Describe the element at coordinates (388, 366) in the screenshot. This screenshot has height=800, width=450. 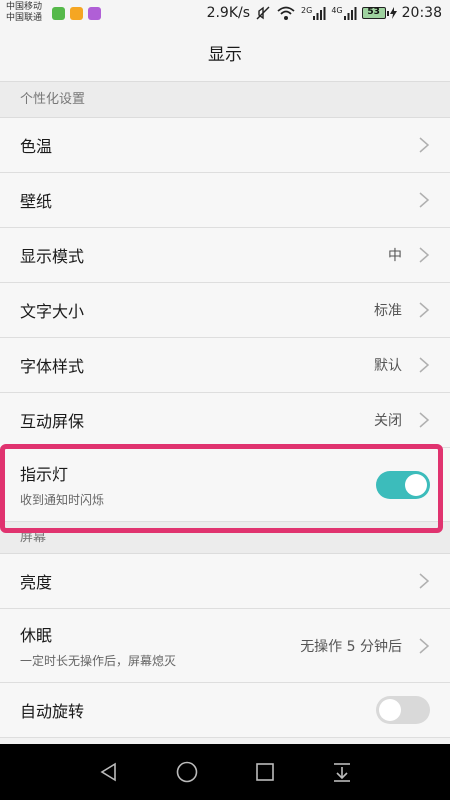
I see `setting-value: 默认` at that location.